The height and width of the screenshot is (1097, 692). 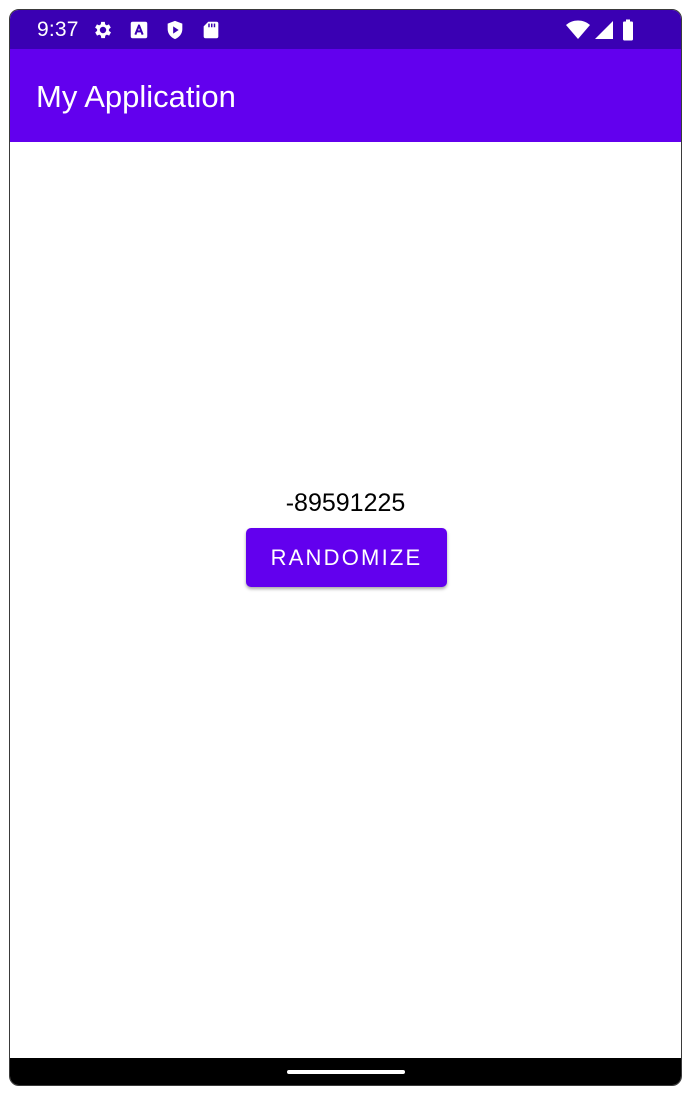 What do you see at coordinates (345, 95) in the screenshot?
I see `app-bar: My Application` at bounding box center [345, 95].